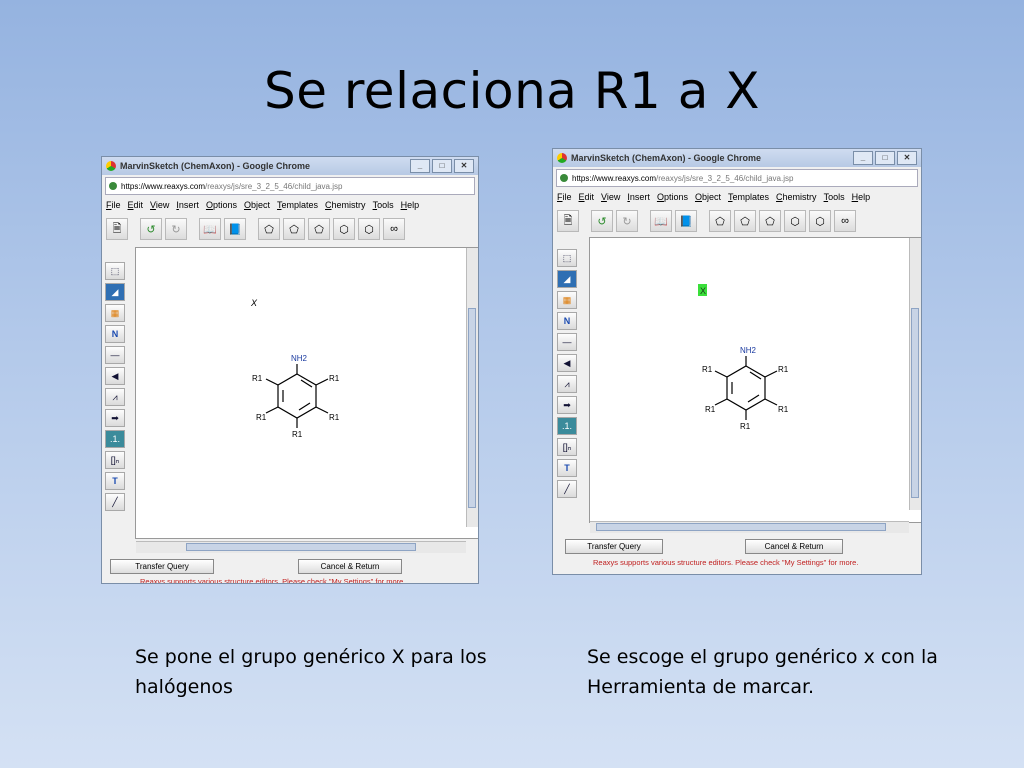 The image size is (1024, 768). What do you see at coordinates (755, 380) in the screenshot?
I see `drawing-canvas: X NH2 R1 R1 R1 R1 R1` at bounding box center [755, 380].